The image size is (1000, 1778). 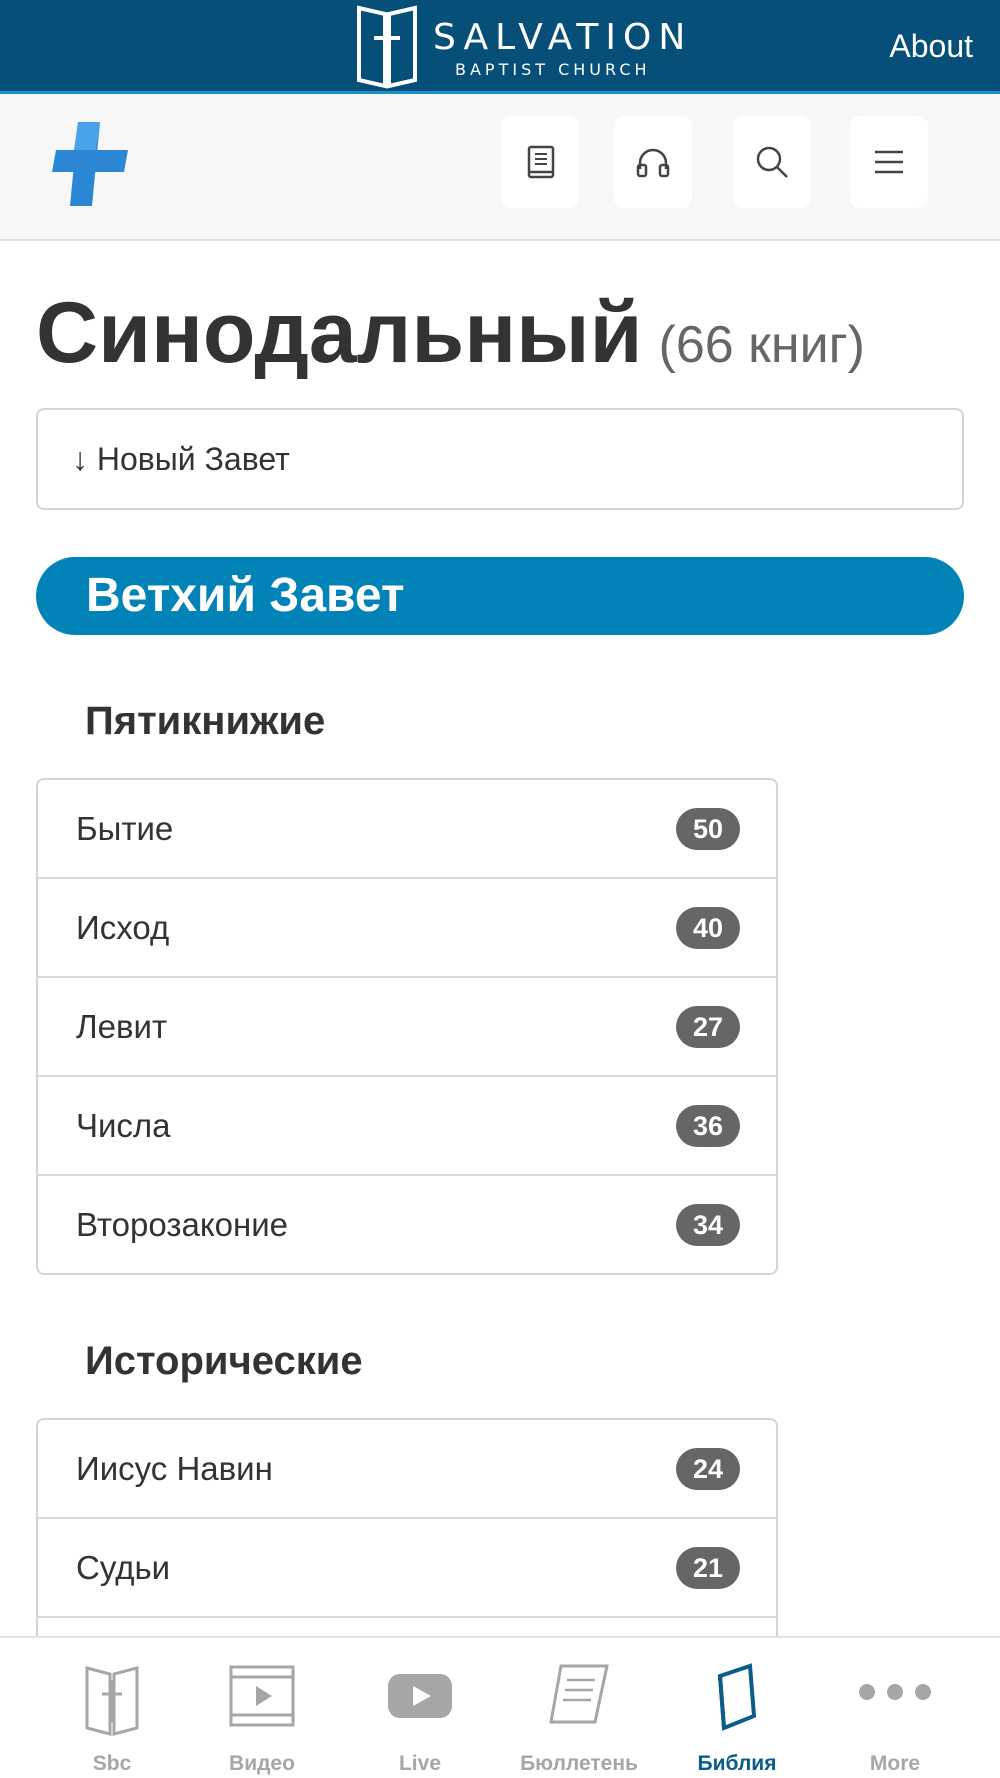 I want to click on translation-name: Синодальный, so click(x=339, y=333).